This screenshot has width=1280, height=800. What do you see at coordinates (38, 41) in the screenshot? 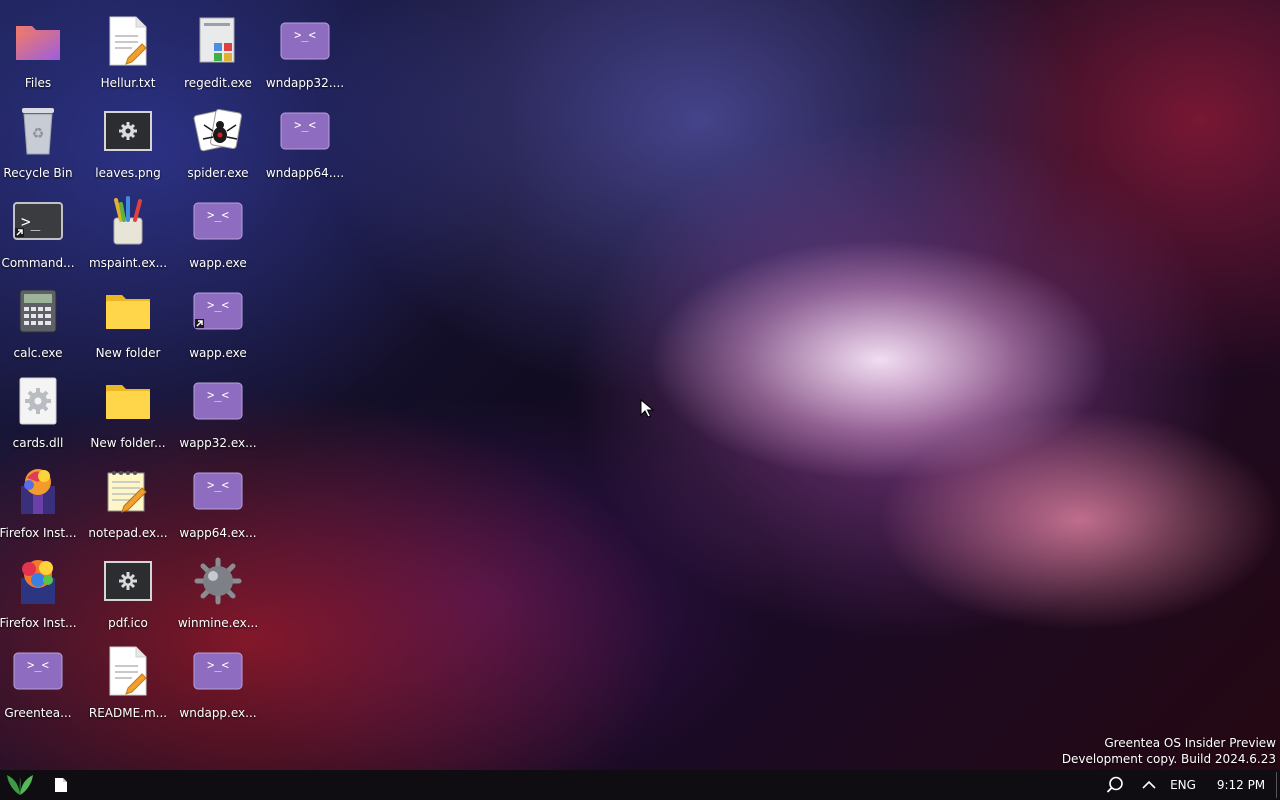
I see `files-folder-icon` at bounding box center [38, 41].